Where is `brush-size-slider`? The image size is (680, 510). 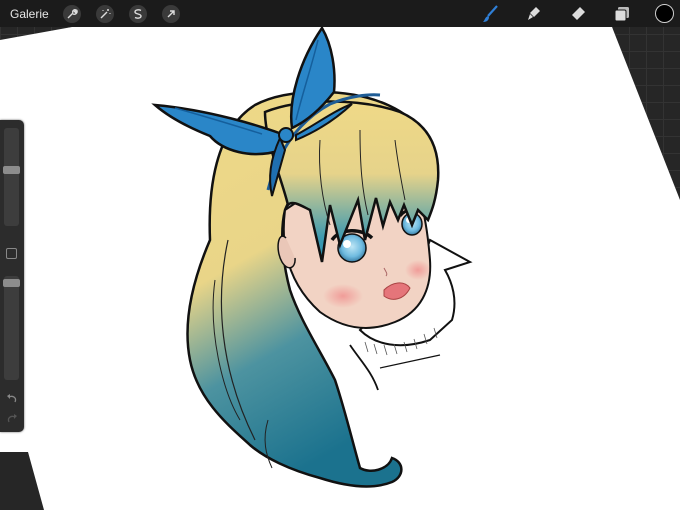
brush-size-slider is located at coordinates (11, 177).